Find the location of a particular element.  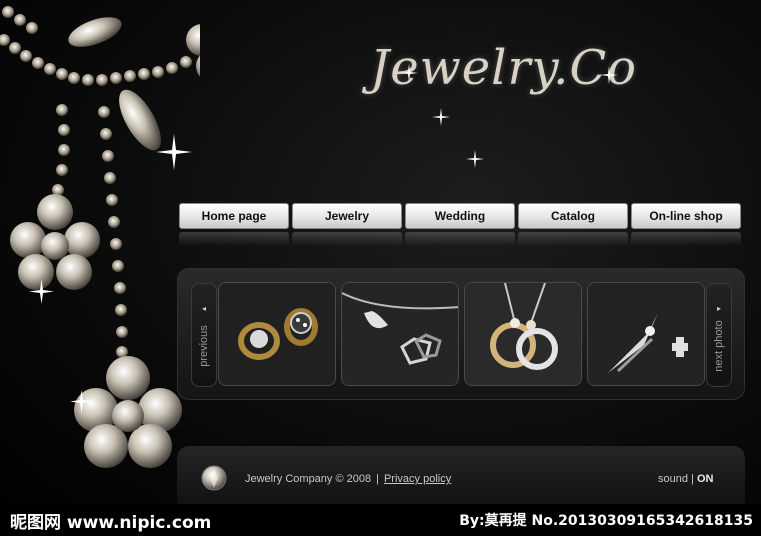

gallery-thumb-rings is located at coordinates (277, 334).